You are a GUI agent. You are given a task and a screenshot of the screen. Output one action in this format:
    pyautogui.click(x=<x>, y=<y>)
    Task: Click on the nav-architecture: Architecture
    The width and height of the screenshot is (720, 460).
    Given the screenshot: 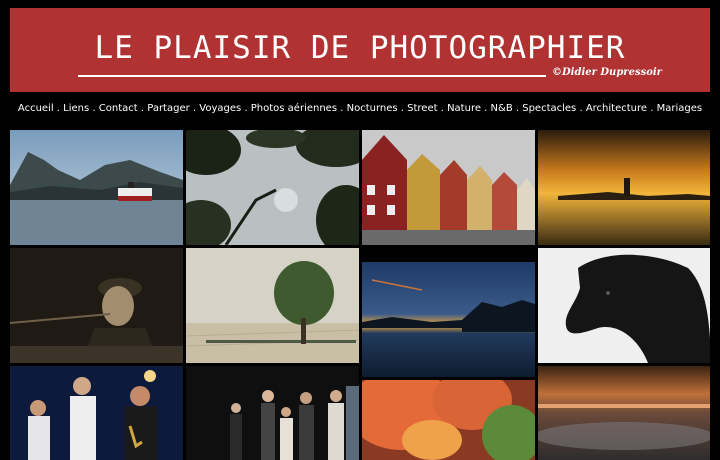 What is the action you would take?
    pyautogui.click(x=616, y=108)
    